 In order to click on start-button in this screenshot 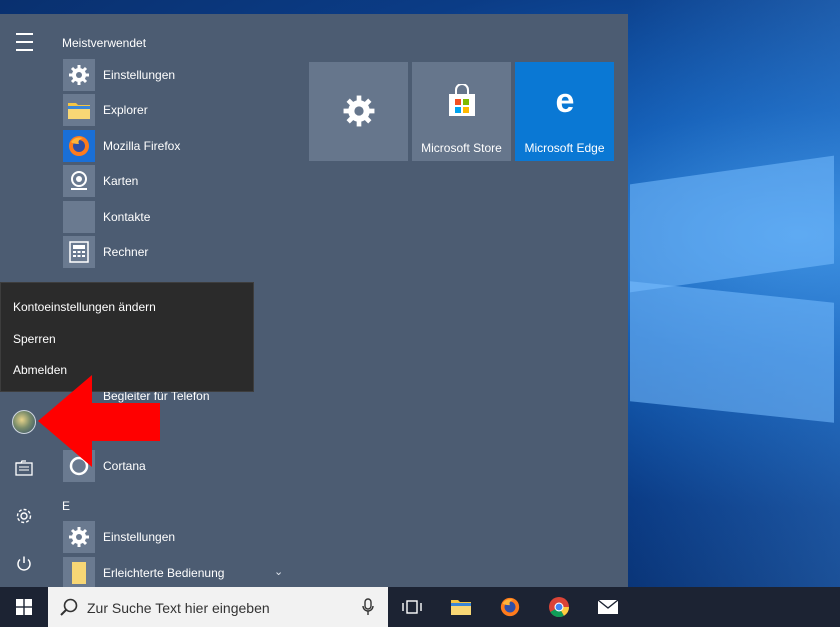, I will do `click(24, 607)`.